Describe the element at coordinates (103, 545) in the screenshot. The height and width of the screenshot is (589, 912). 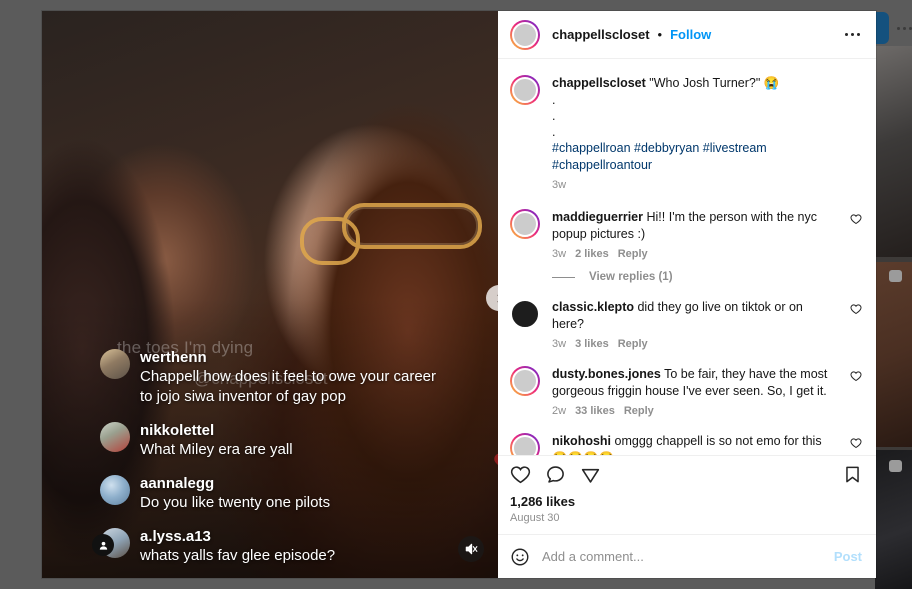
I see `person-icon` at that location.